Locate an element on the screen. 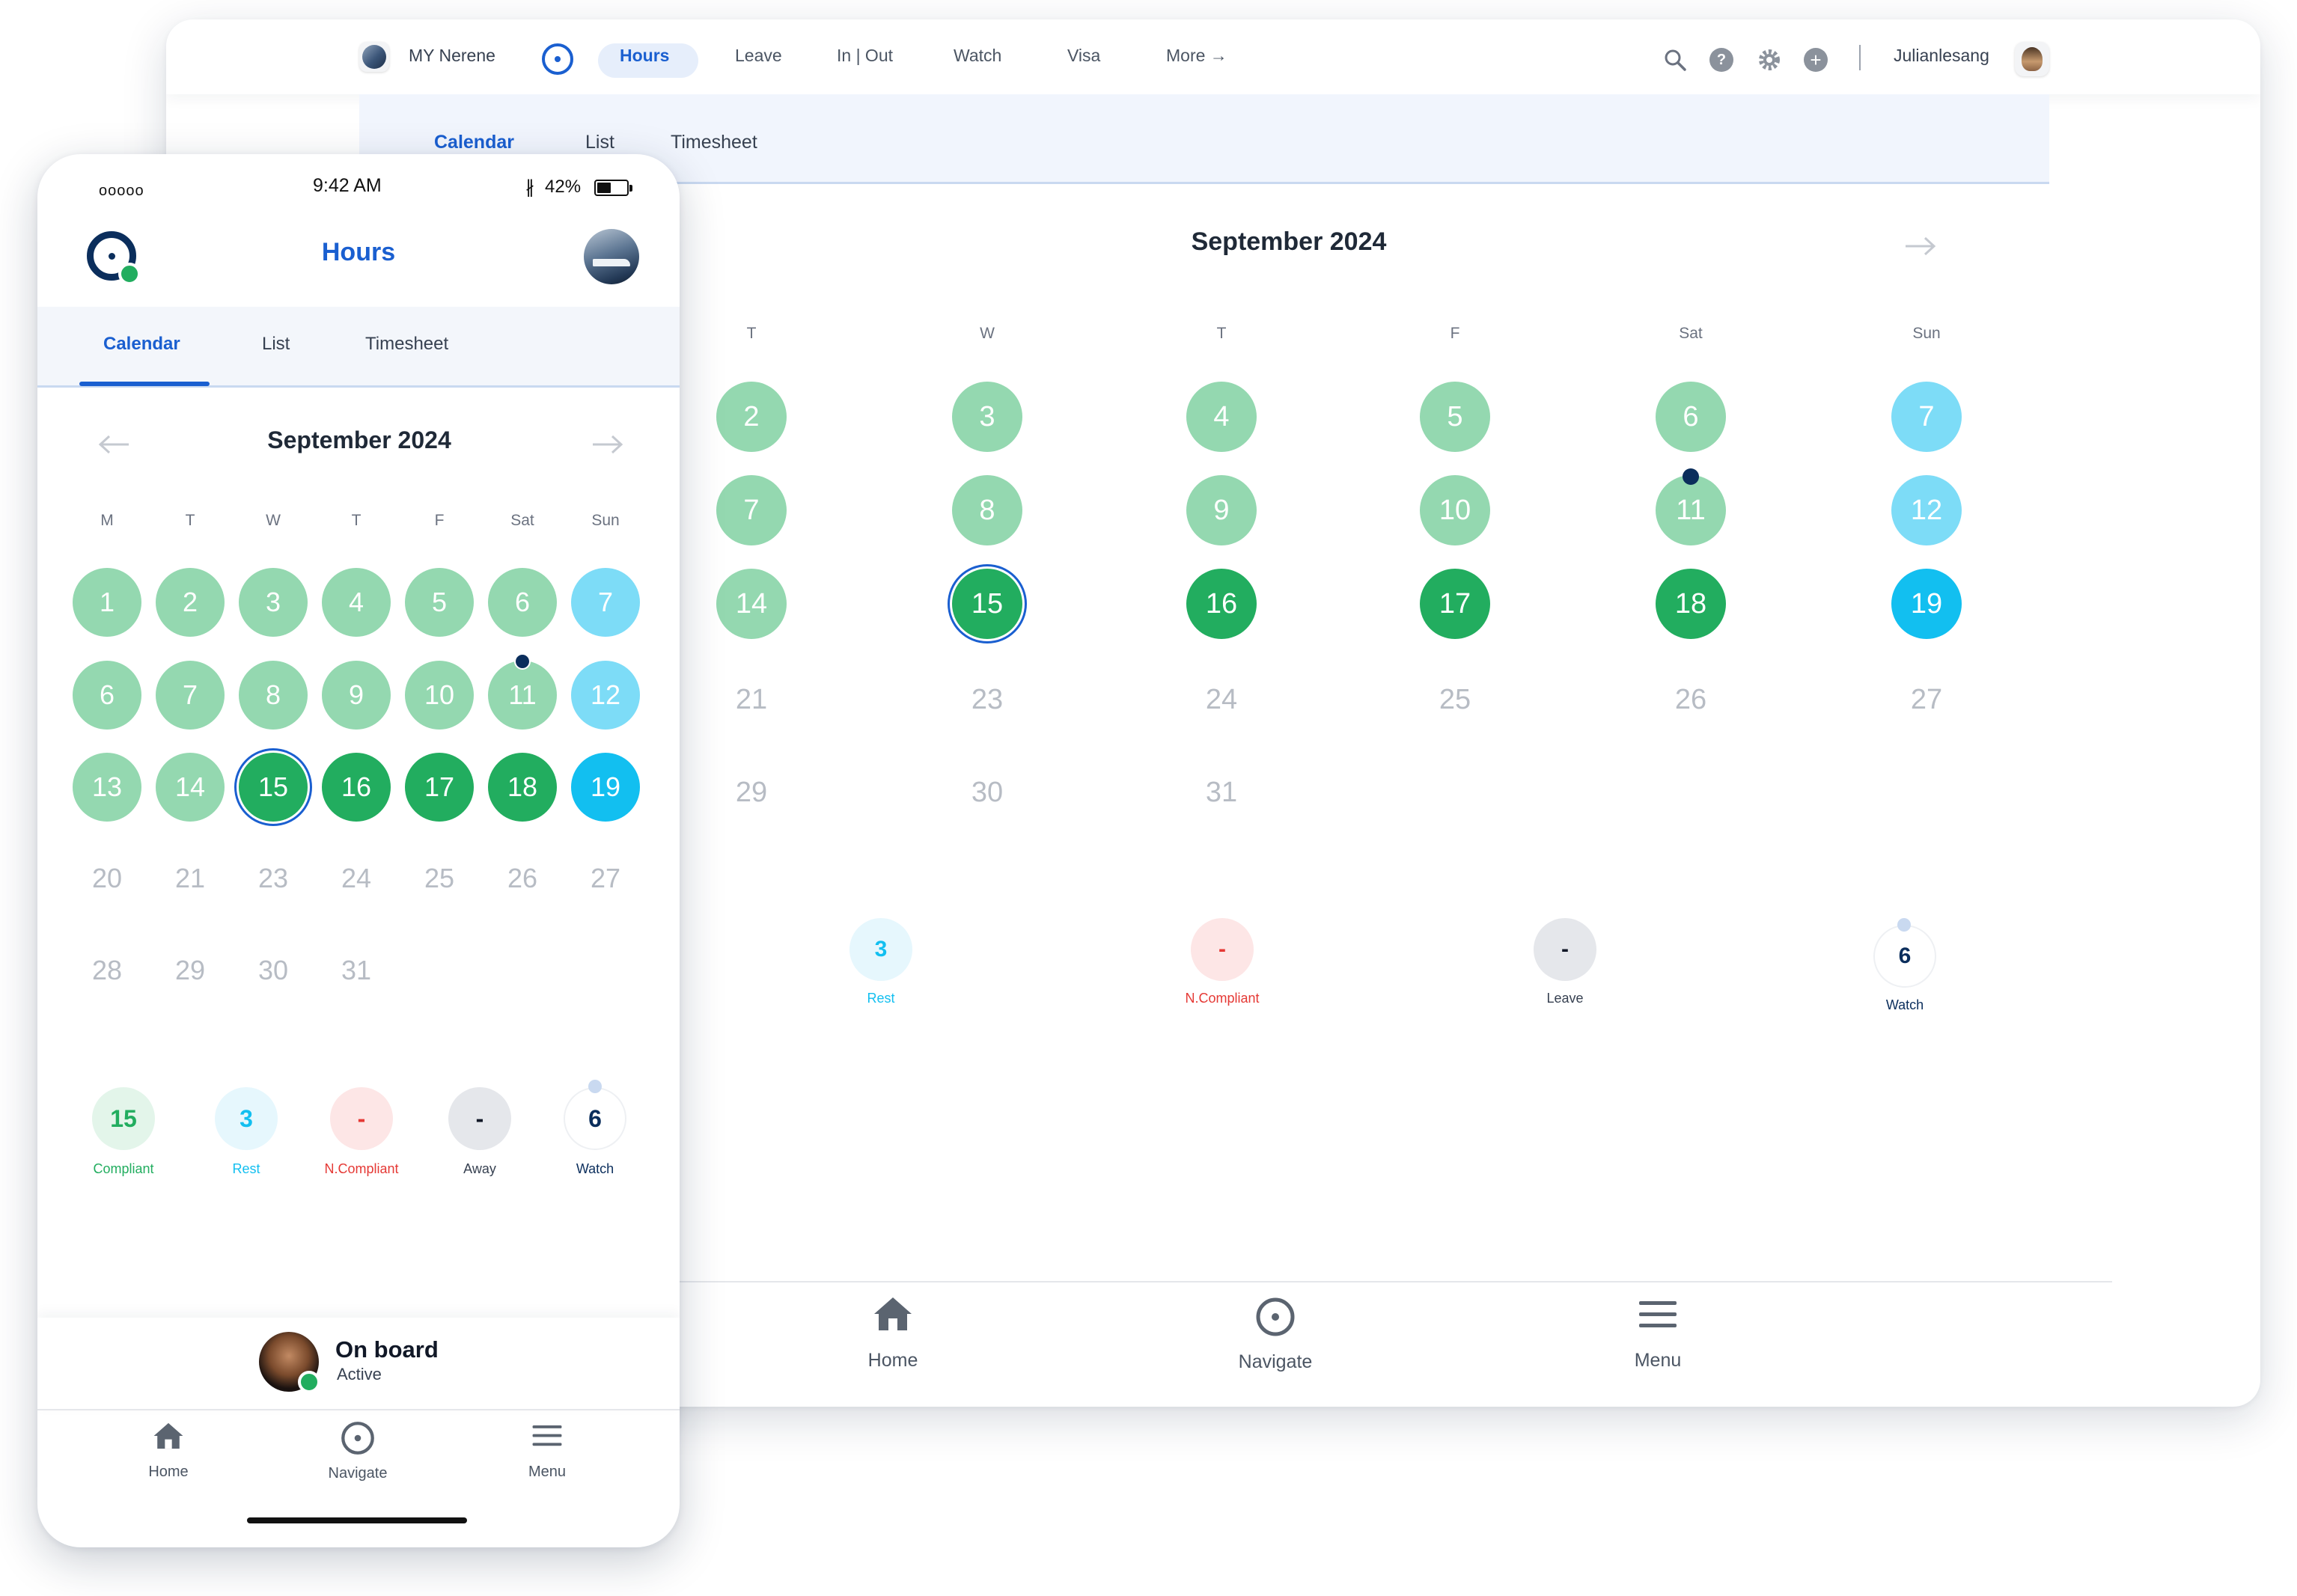 This screenshot has height=1596, width=2297. phone-day: 12 is located at coordinates (606, 696).